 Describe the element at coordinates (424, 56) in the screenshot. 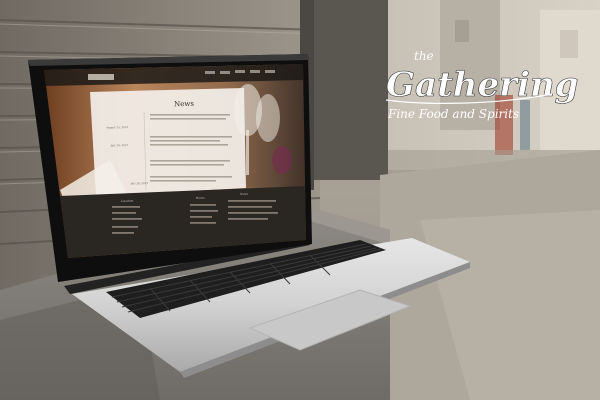

I see `logo-top-word: the` at that location.